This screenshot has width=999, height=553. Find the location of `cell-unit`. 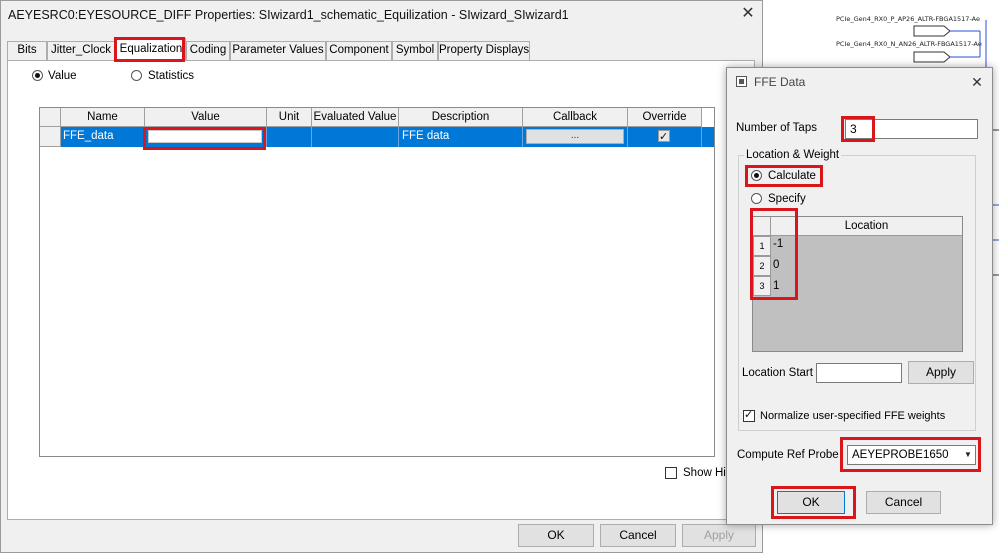

cell-unit is located at coordinates (289, 137).